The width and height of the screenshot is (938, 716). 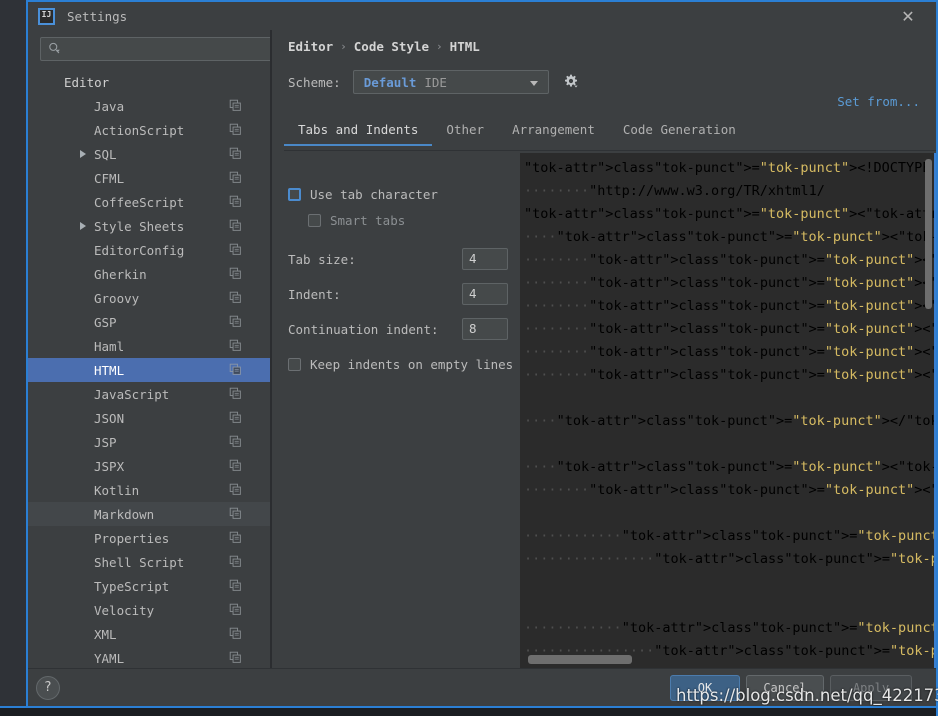 I want to click on use-tab-character-row: Use tab character, so click(x=400, y=194).